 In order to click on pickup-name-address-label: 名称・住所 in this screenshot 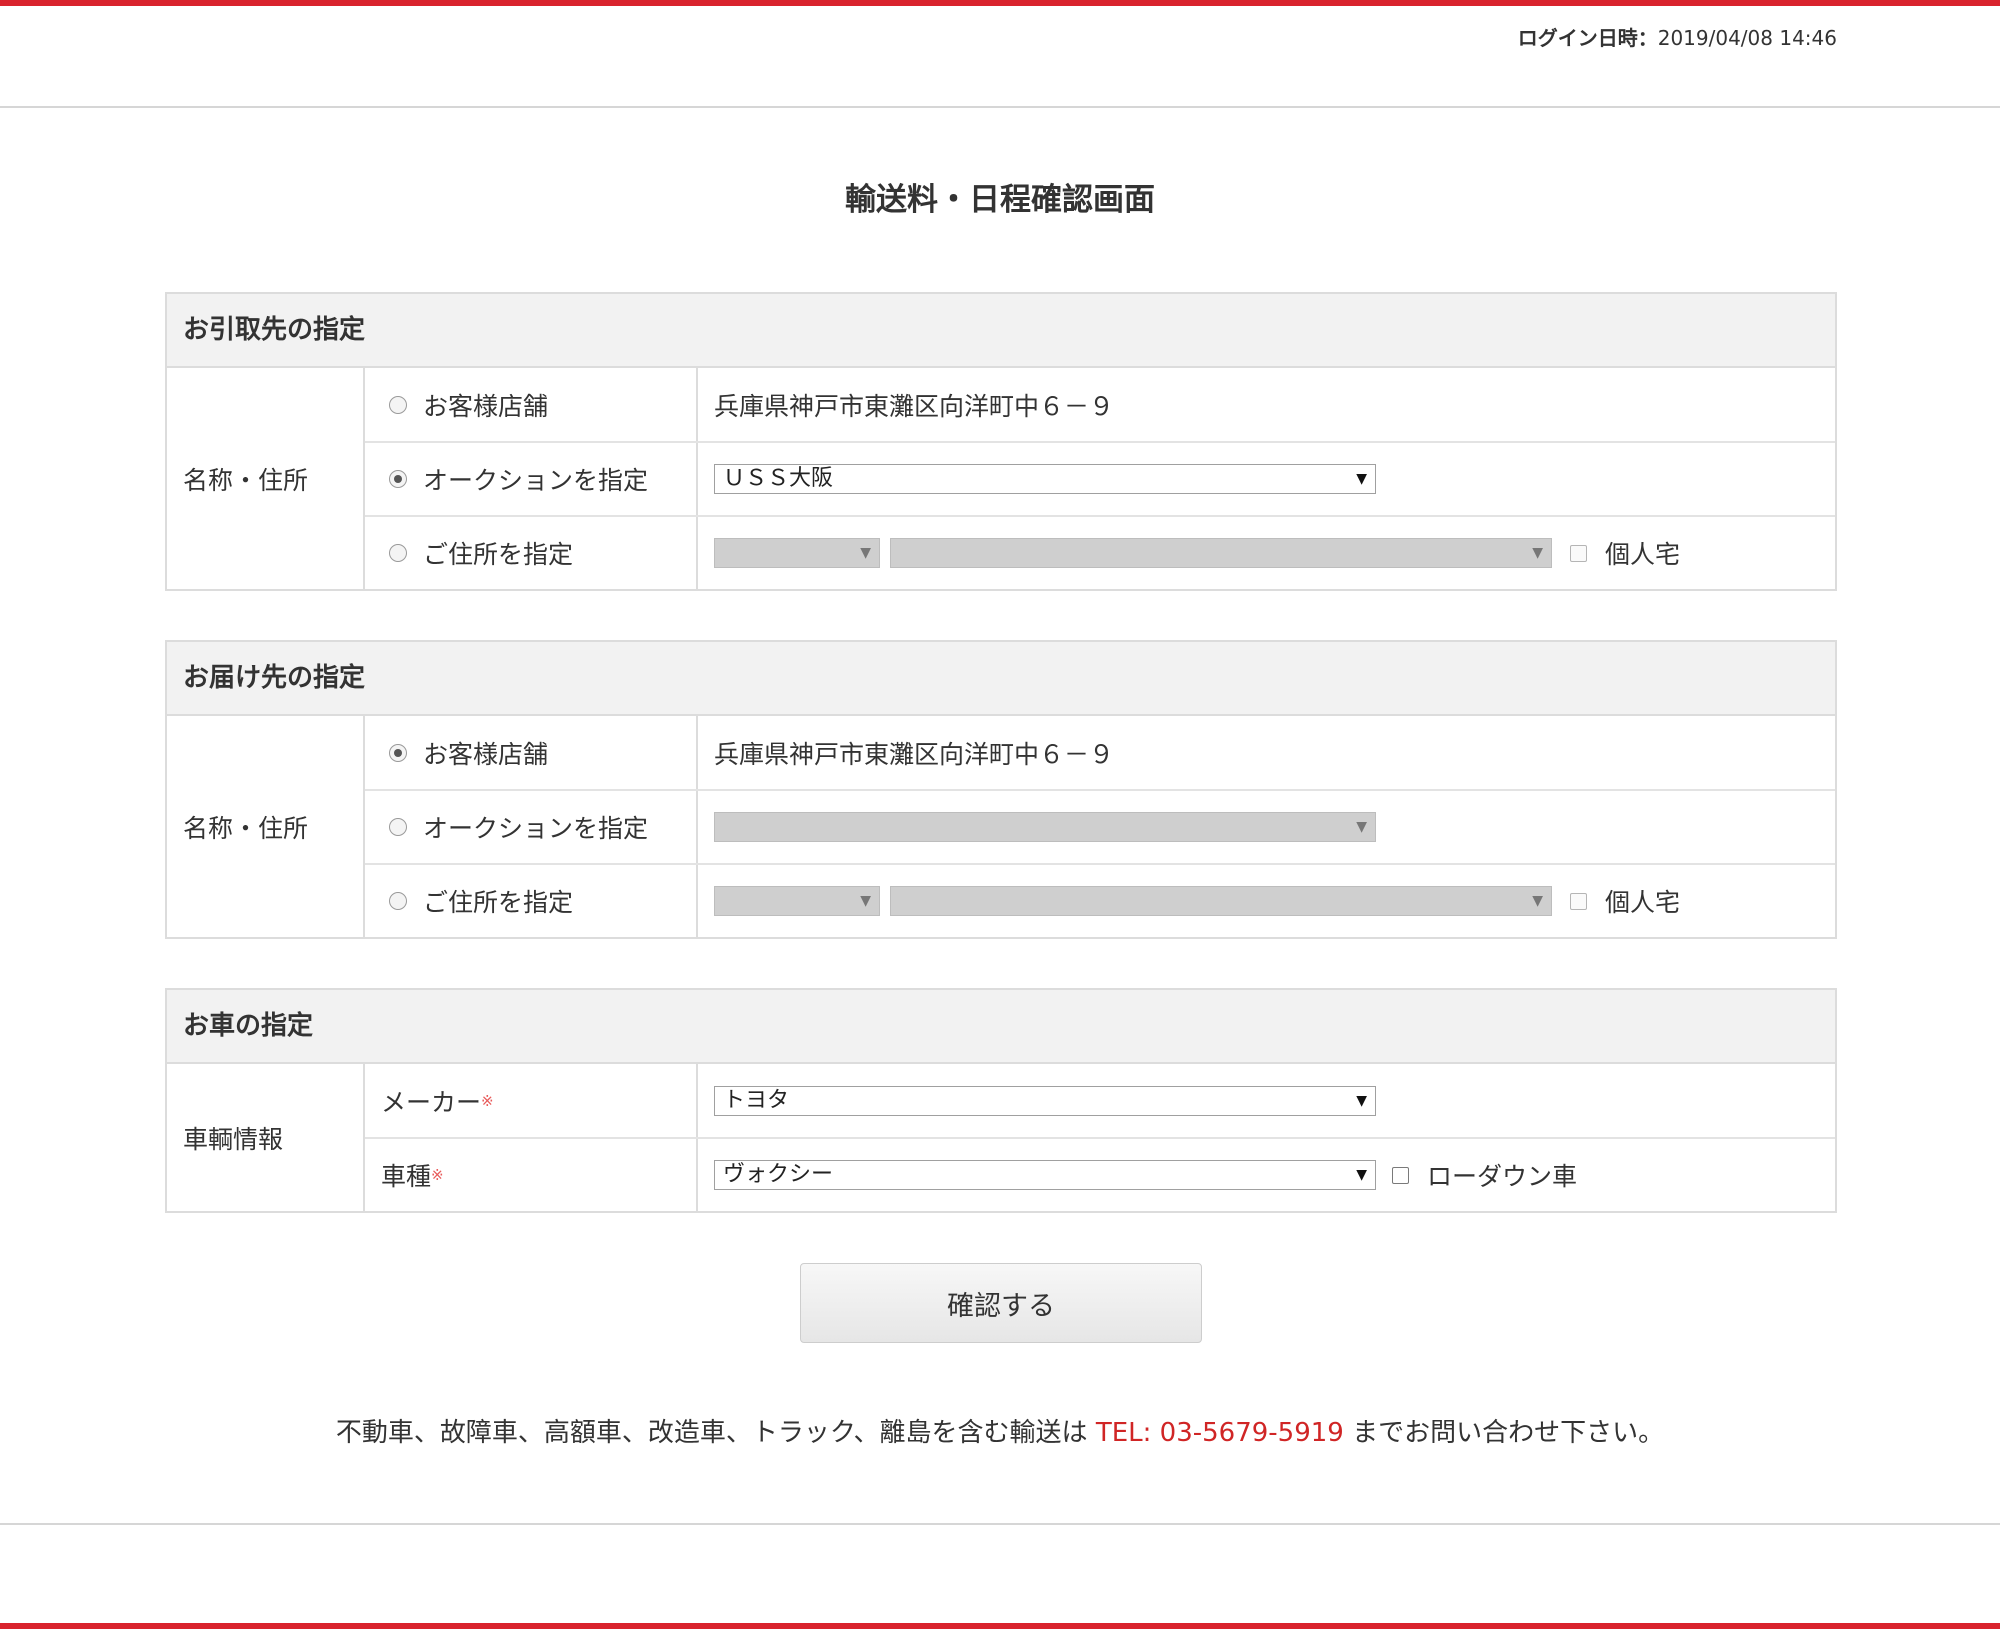, I will do `click(266, 478)`.